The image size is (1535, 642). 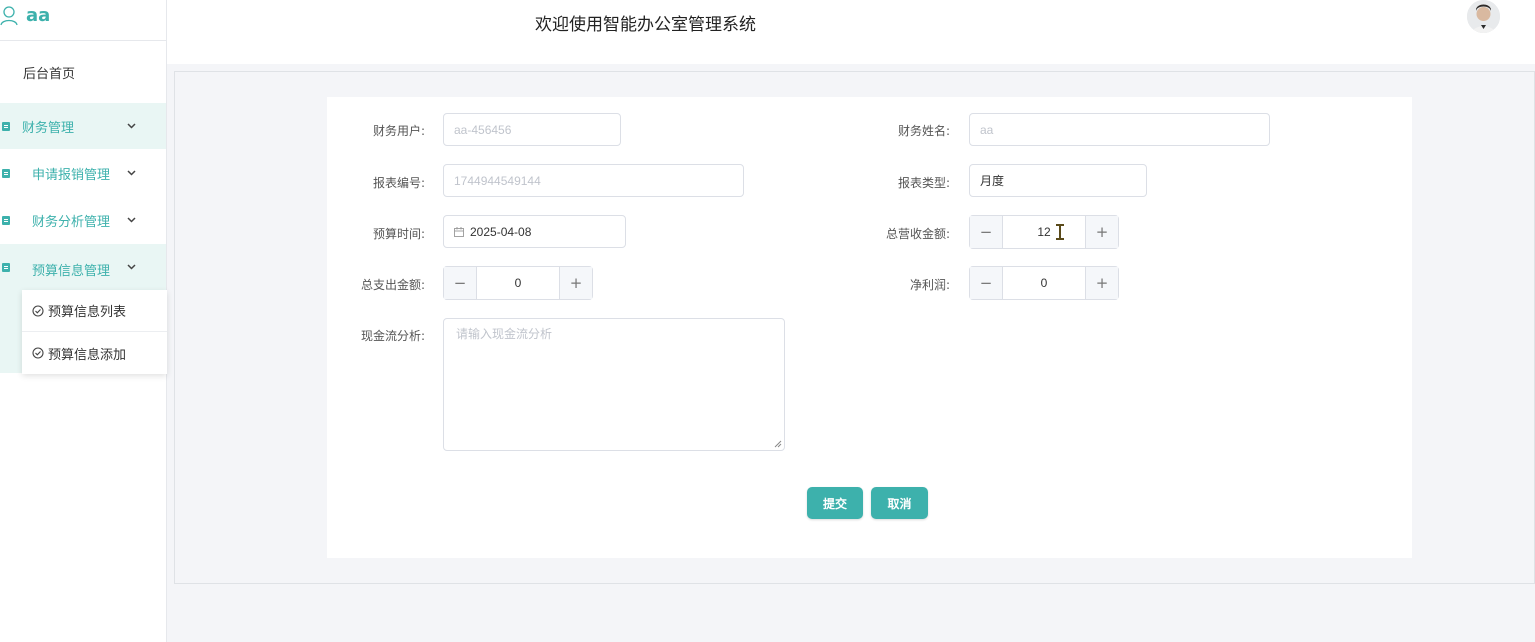 I want to click on cashflow-placeholder: 请输入现金流分析, so click(x=504, y=334).